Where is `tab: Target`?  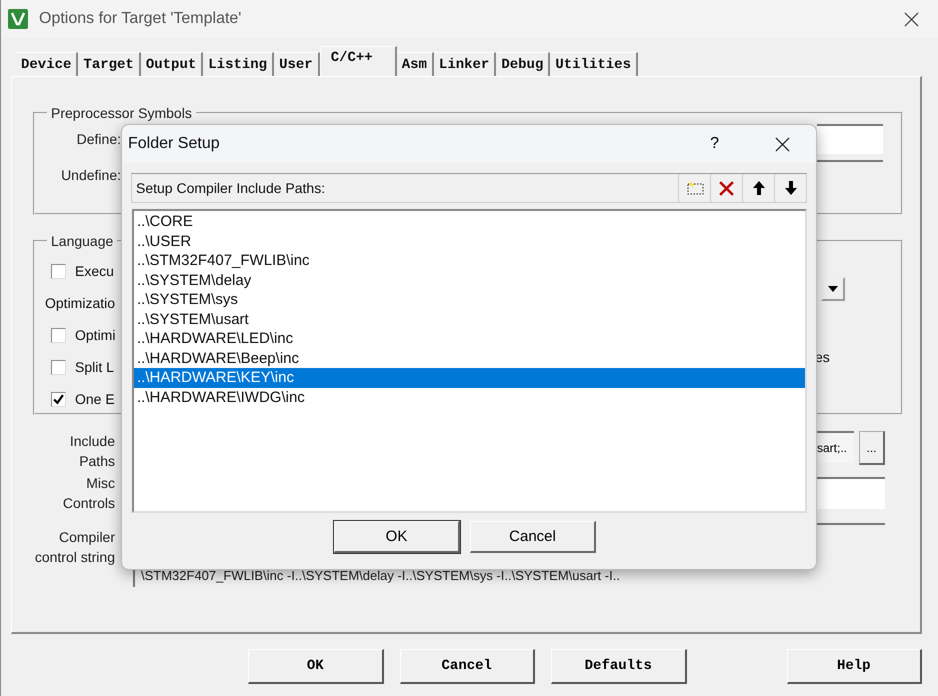 tab: Target is located at coordinates (109, 64).